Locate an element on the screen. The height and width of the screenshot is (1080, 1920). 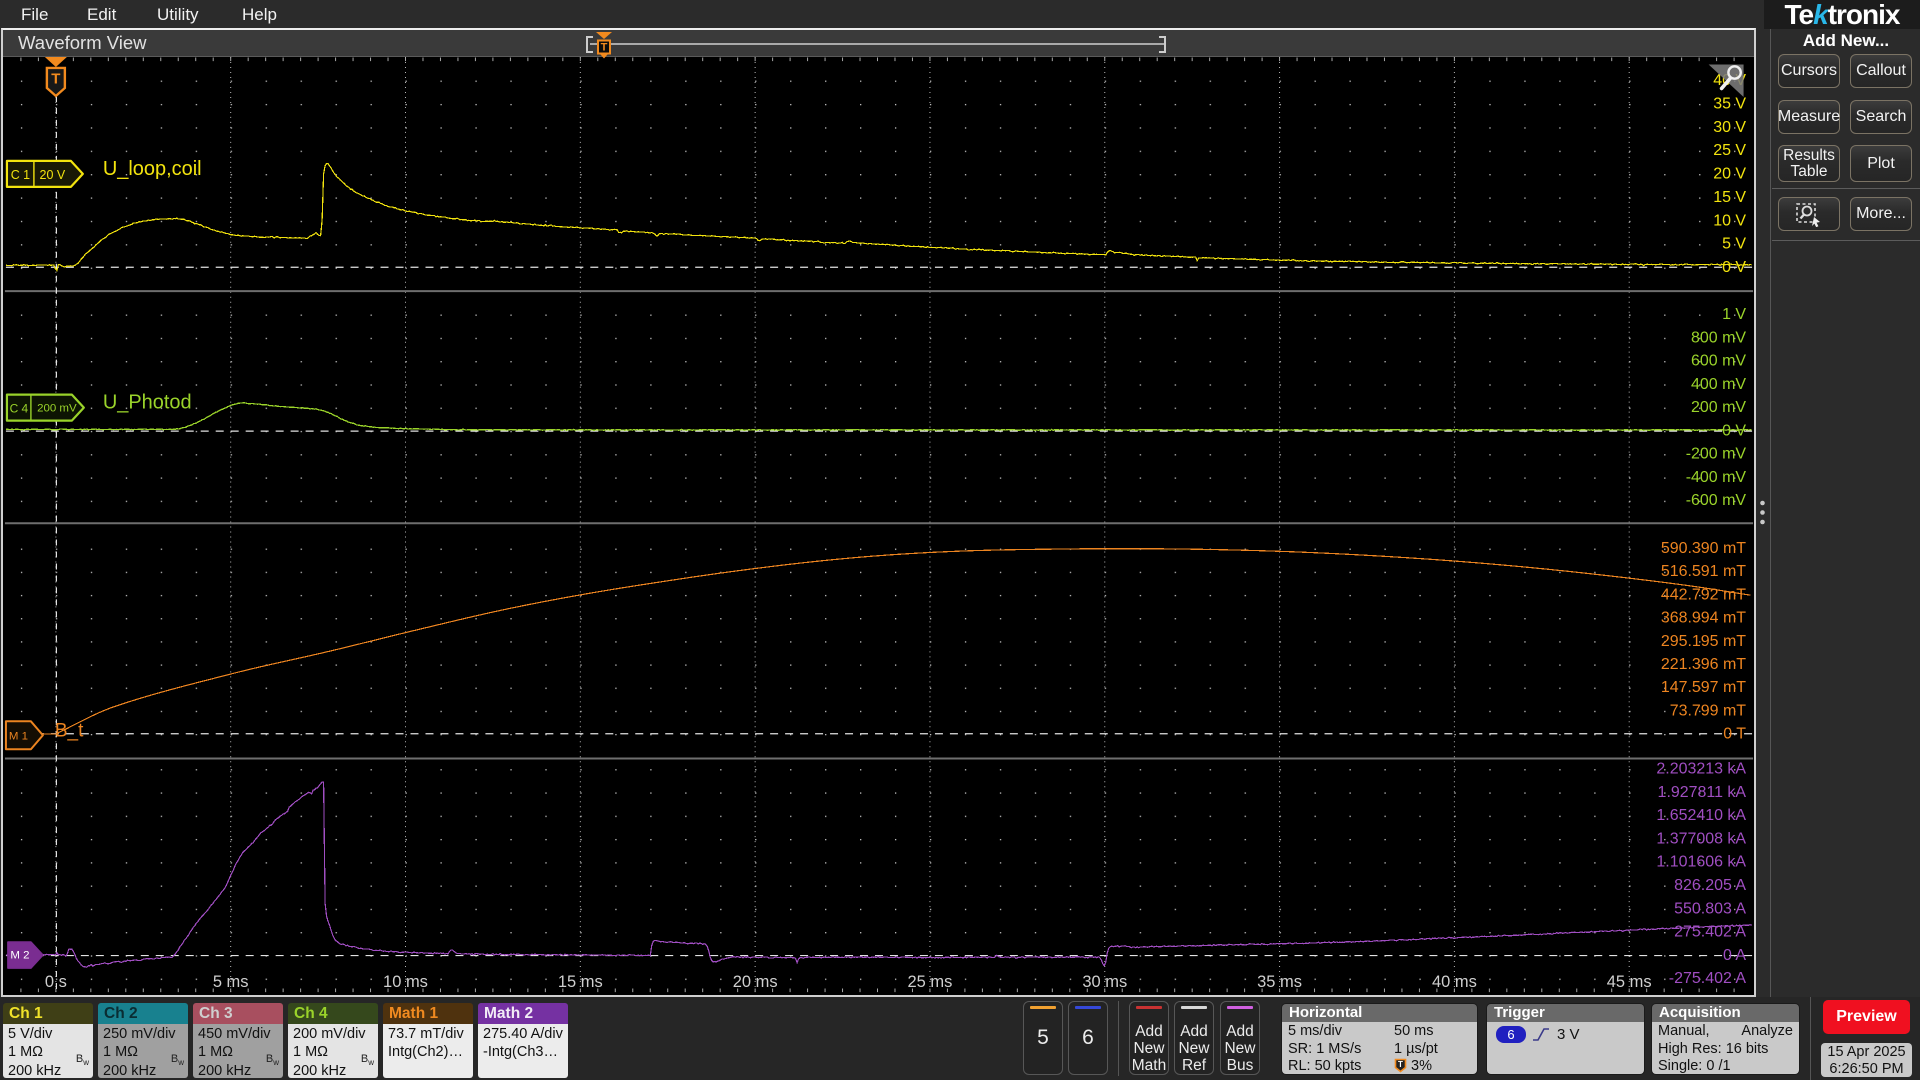
svg-text: 25 ms is located at coordinates (930, 982).